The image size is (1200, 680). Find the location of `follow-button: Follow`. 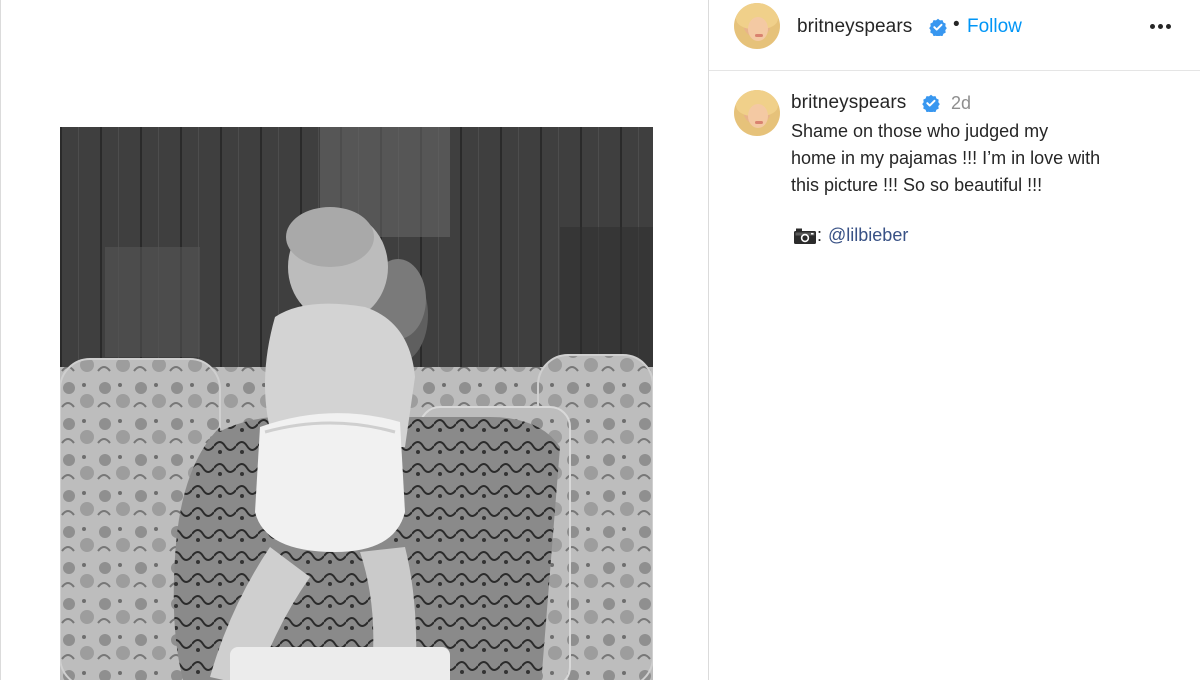

follow-button: Follow is located at coordinates (994, 27).